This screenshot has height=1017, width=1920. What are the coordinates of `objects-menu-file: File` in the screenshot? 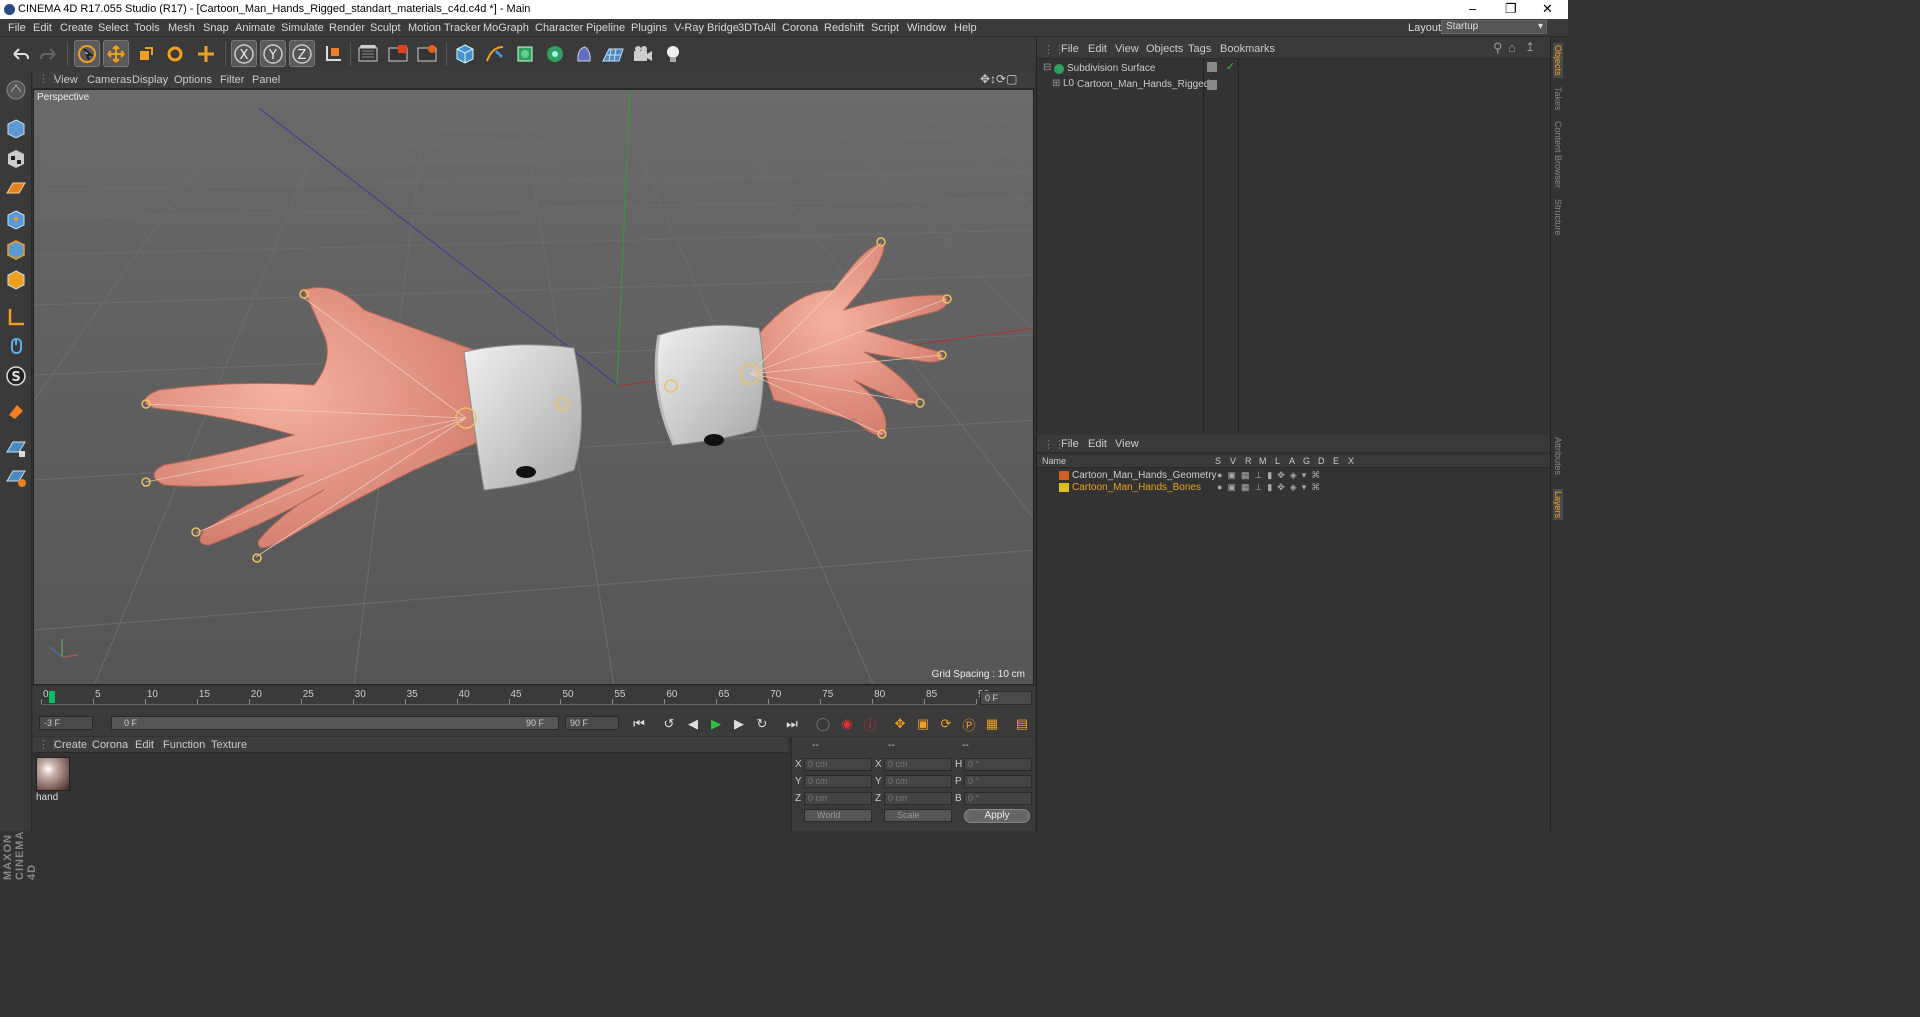 It's located at (1070, 49).